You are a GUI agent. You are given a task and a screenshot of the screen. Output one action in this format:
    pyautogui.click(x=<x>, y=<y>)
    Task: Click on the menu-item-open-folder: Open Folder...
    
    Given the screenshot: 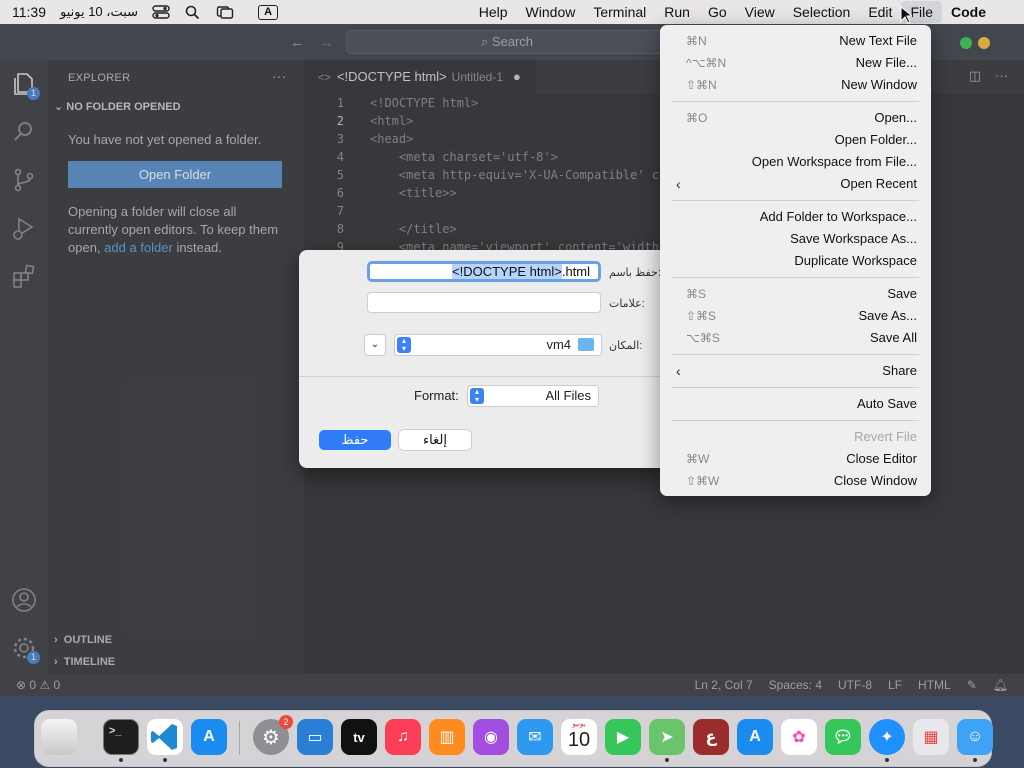 What is the action you would take?
    pyautogui.click(x=795, y=140)
    